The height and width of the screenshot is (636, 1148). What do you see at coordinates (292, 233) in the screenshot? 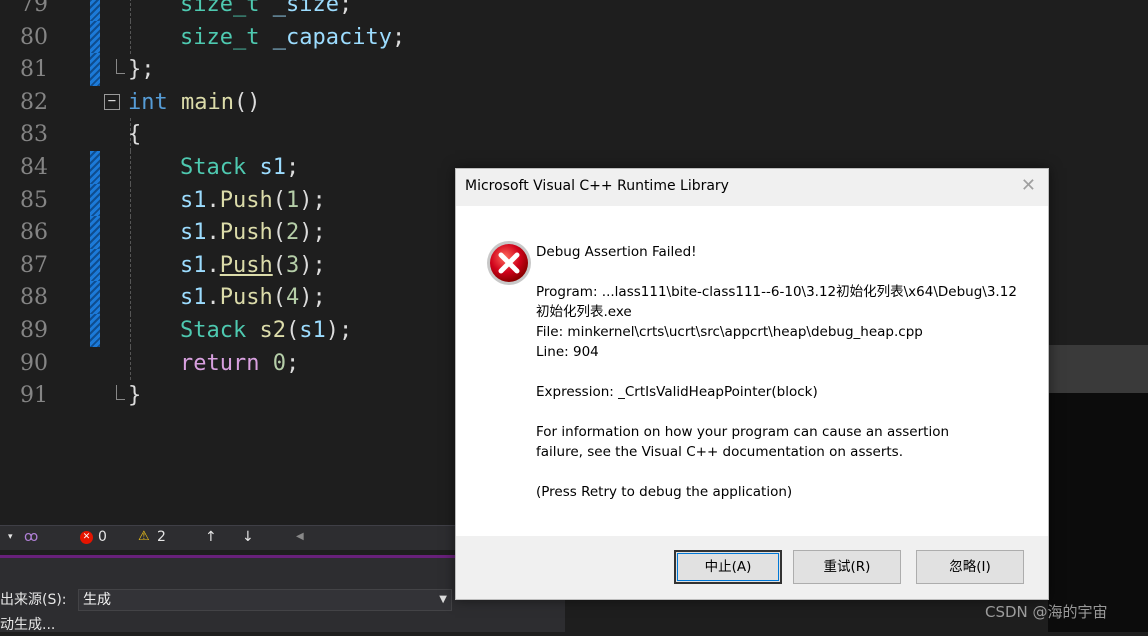
I see `code-token: 2` at bounding box center [292, 233].